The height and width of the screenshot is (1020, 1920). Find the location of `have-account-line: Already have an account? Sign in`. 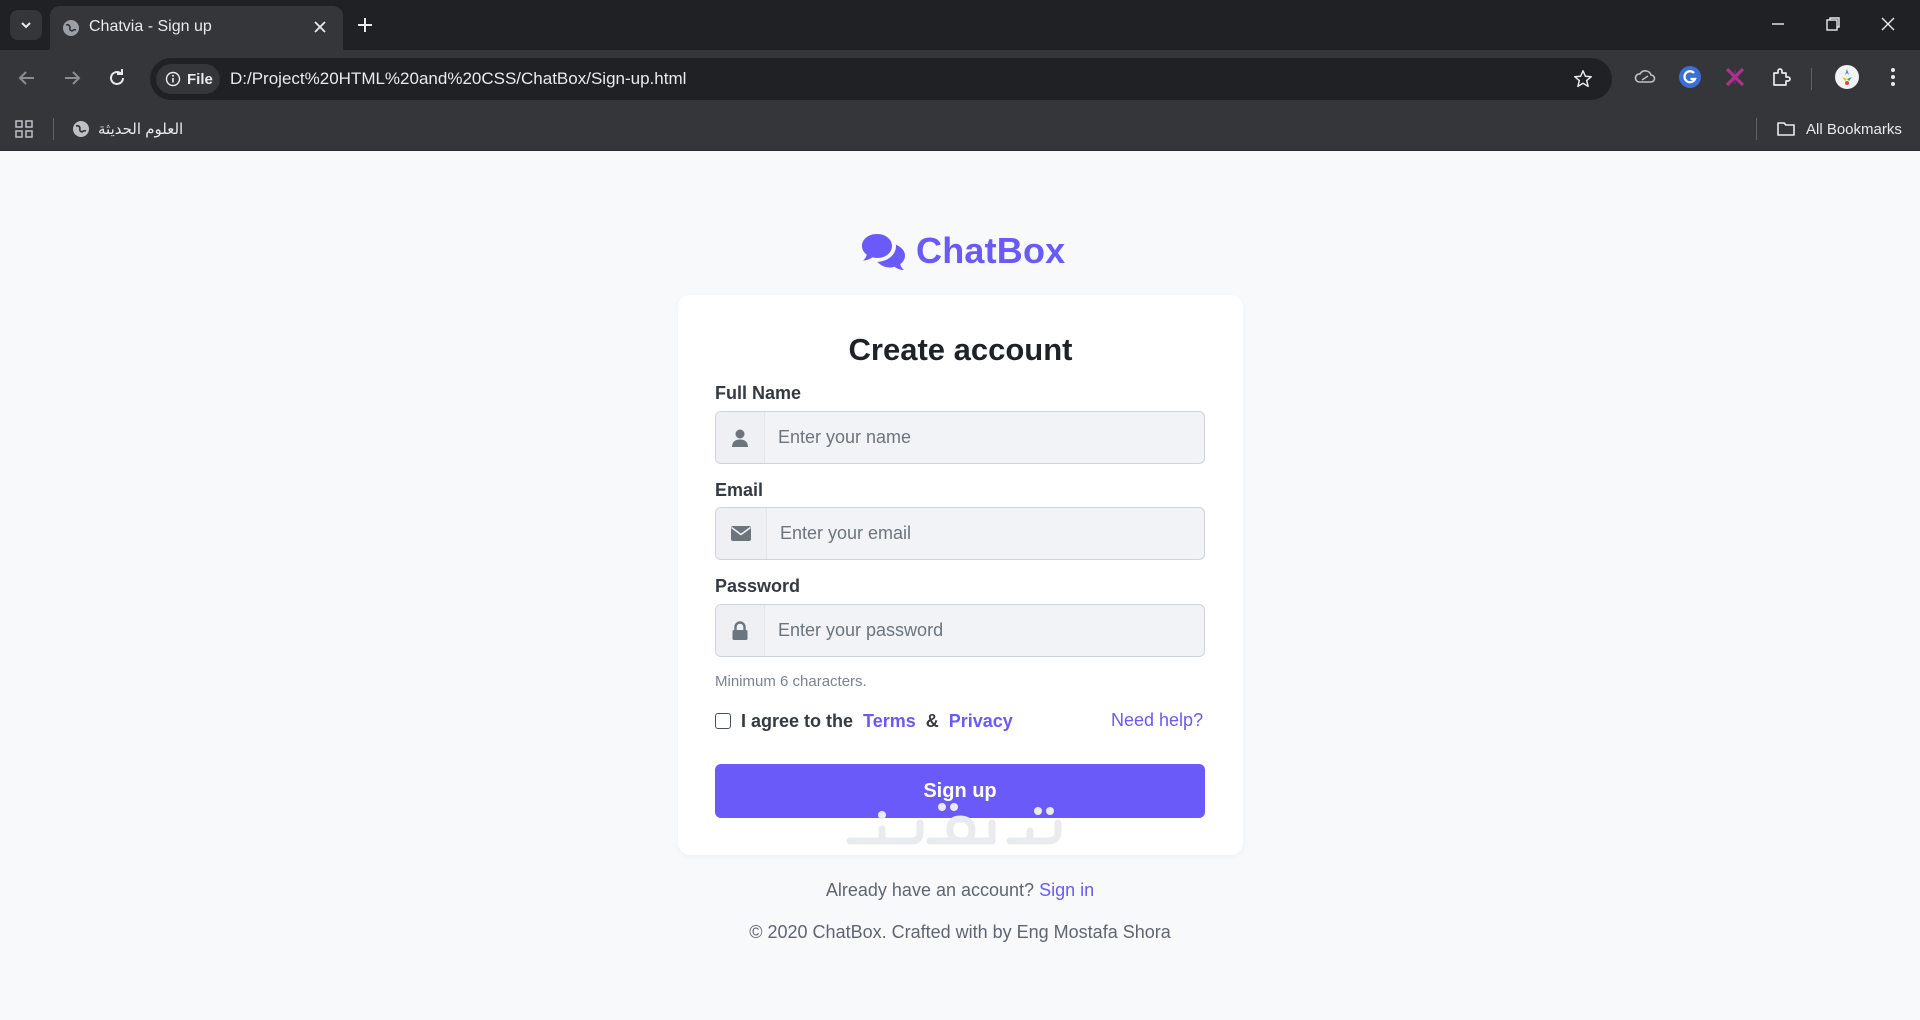

have-account-line: Already have an account? Sign in is located at coordinates (960, 890).